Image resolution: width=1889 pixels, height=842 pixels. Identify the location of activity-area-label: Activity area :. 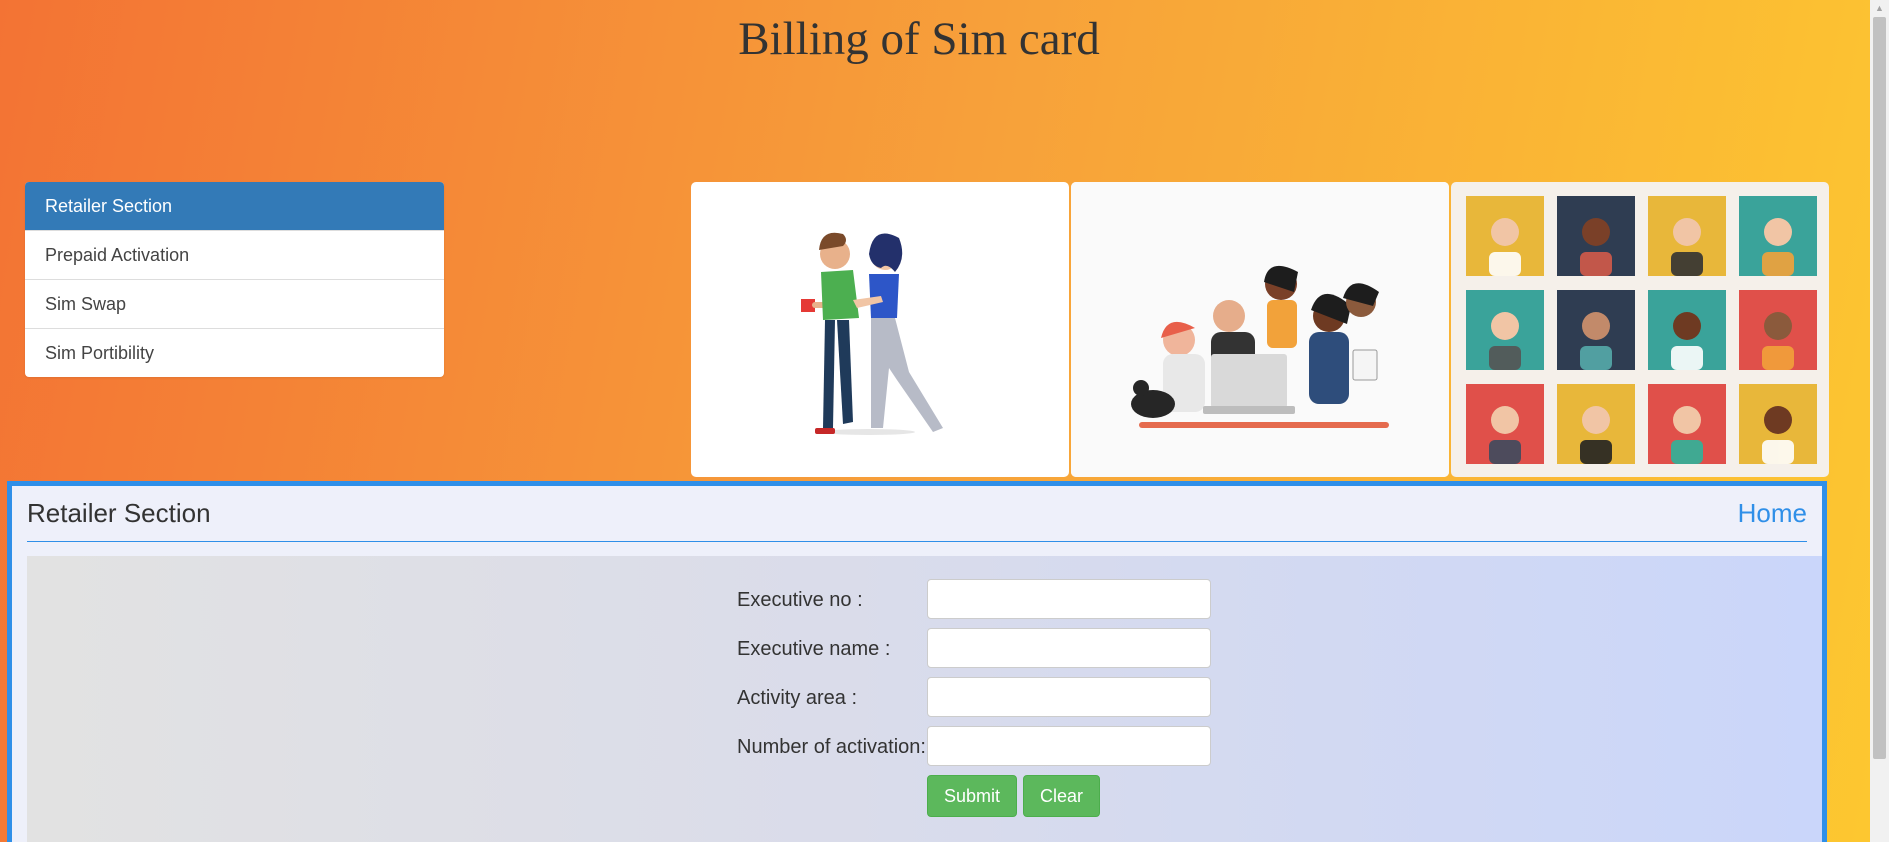
(797, 698).